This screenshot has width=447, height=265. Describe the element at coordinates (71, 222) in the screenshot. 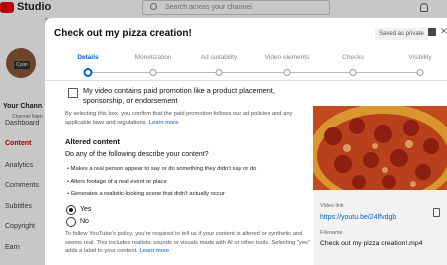

I see `altered-no-radio` at that location.